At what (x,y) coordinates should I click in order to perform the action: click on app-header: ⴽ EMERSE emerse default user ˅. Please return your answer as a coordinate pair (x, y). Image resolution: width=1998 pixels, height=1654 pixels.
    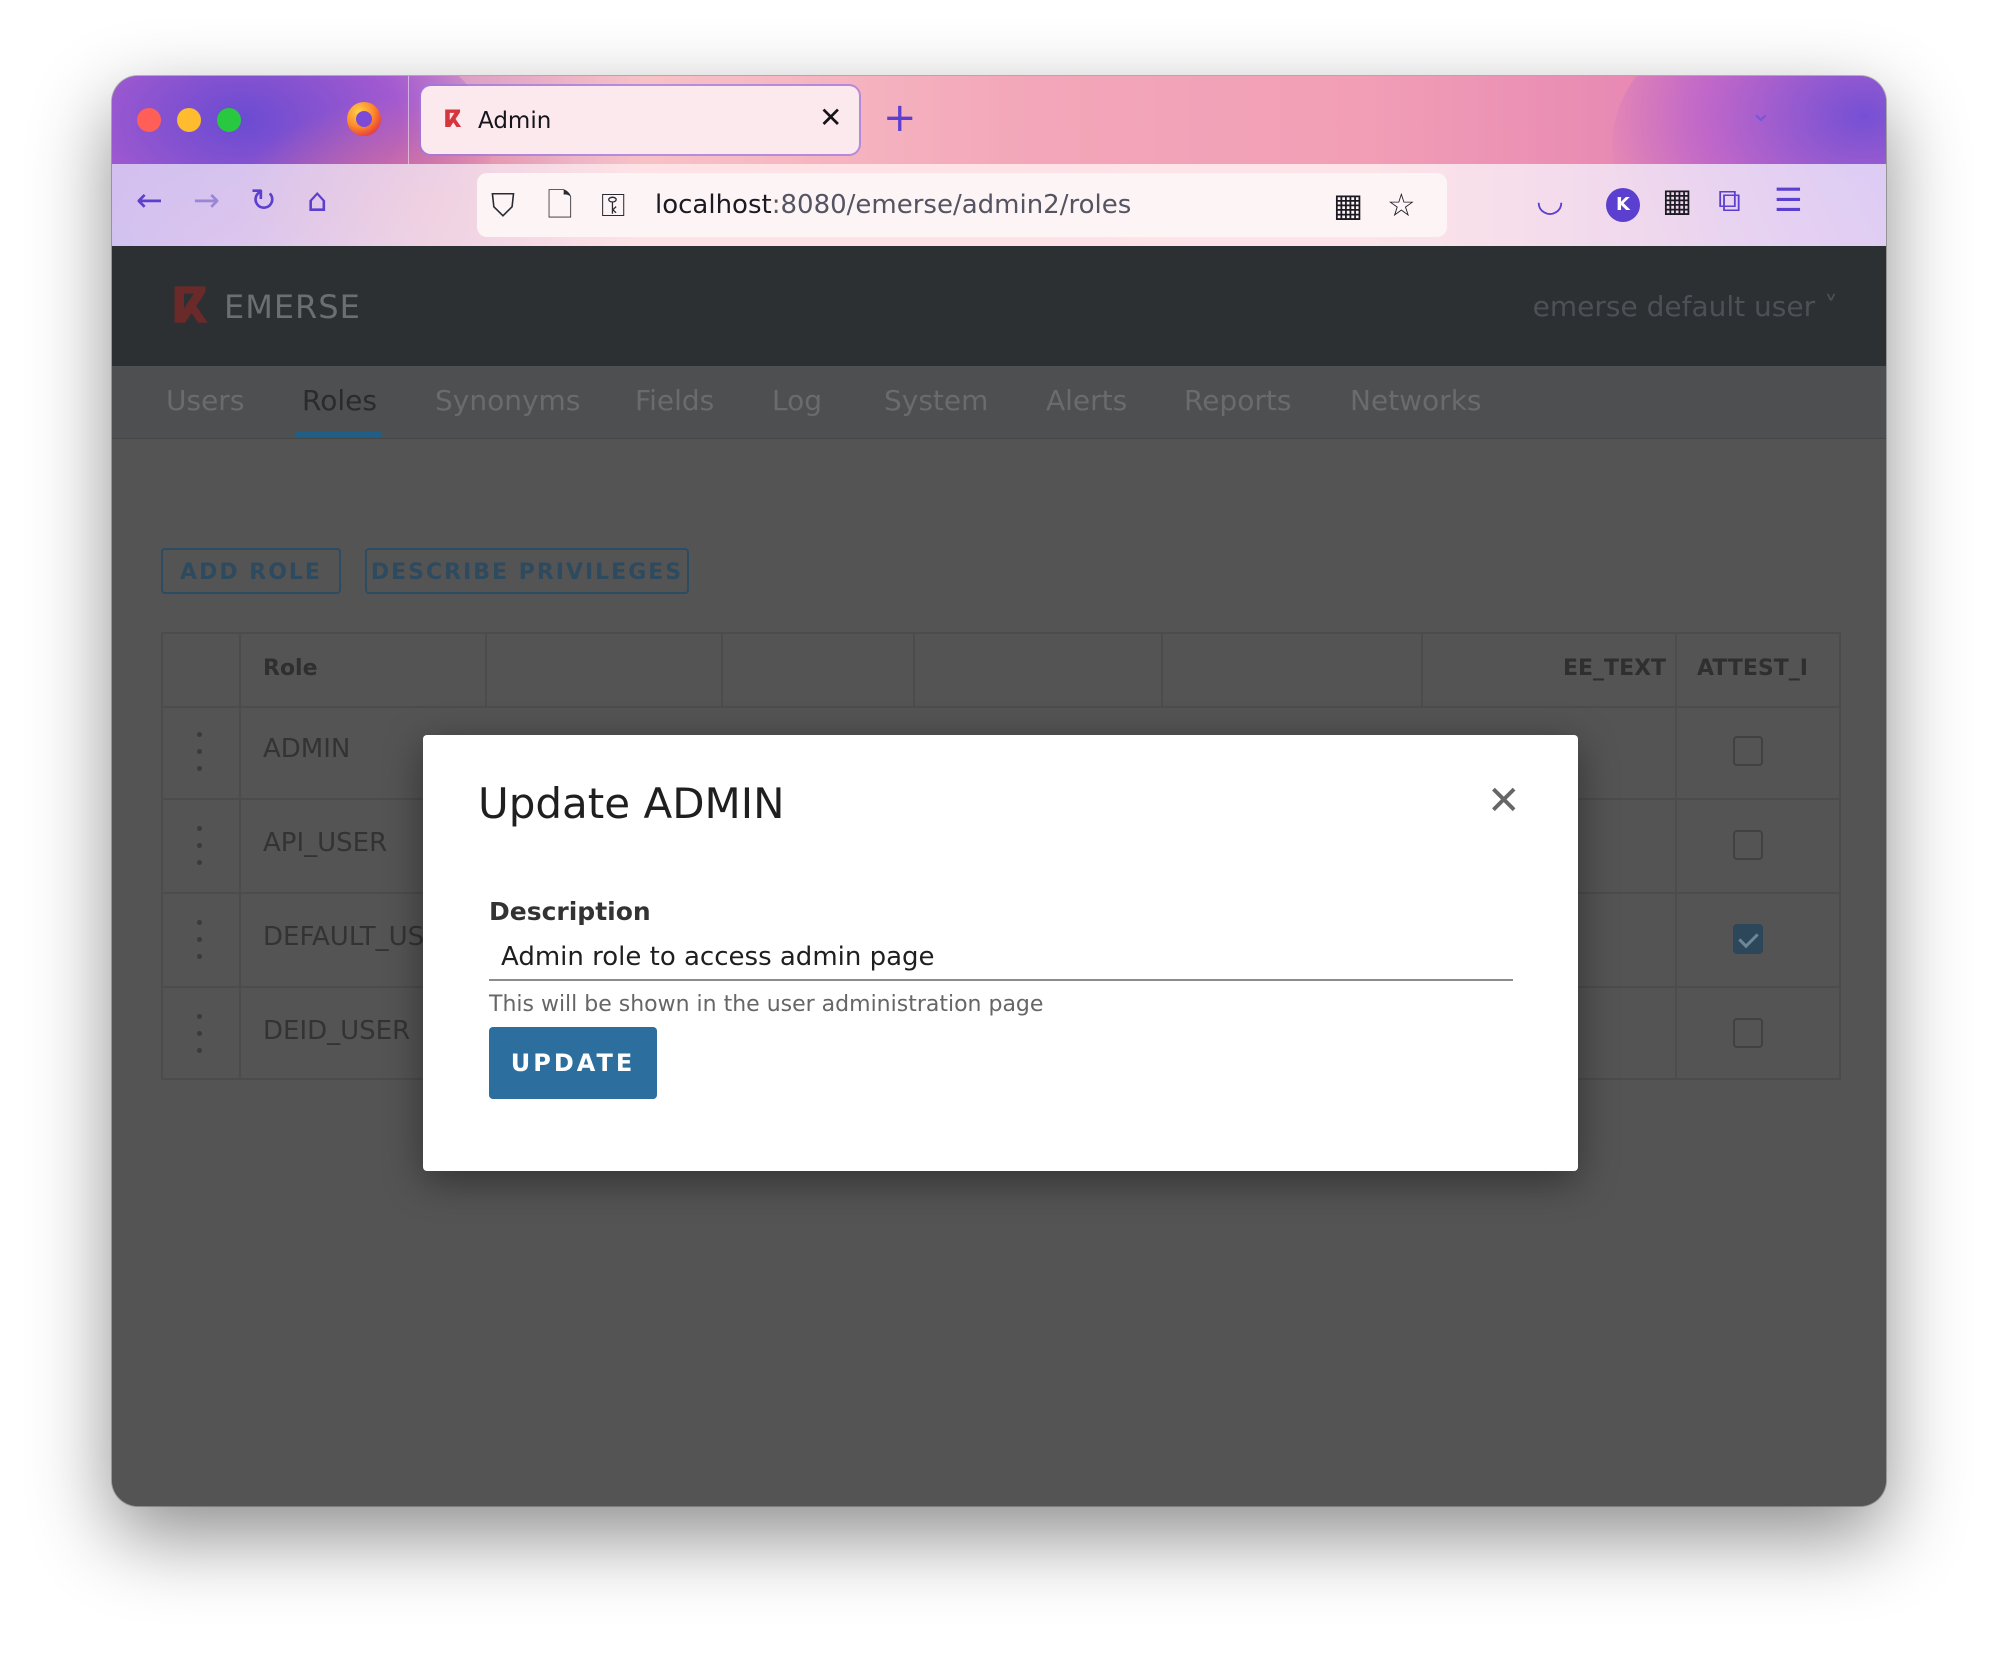
    Looking at the image, I should click on (999, 306).